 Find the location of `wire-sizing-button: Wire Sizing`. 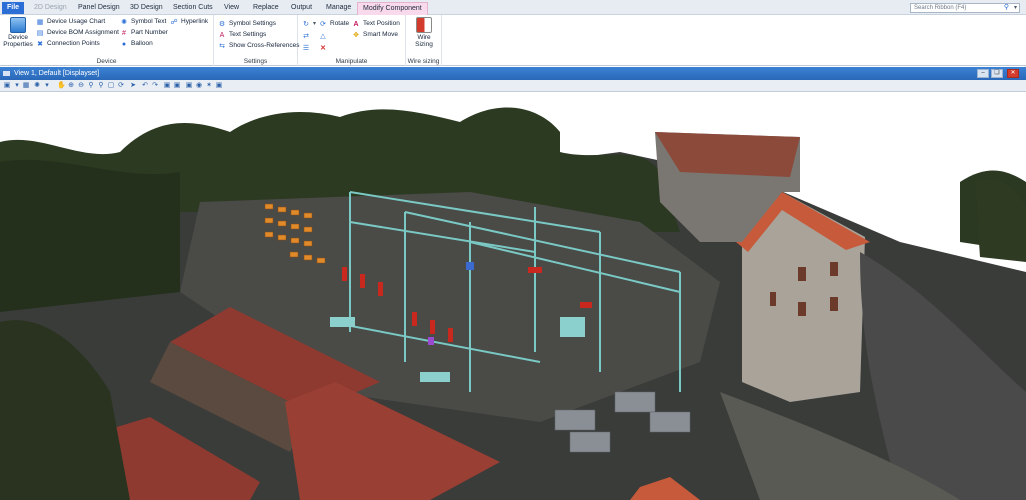

wire-sizing-button: Wire Sizing is located at coordinates (424, 32).